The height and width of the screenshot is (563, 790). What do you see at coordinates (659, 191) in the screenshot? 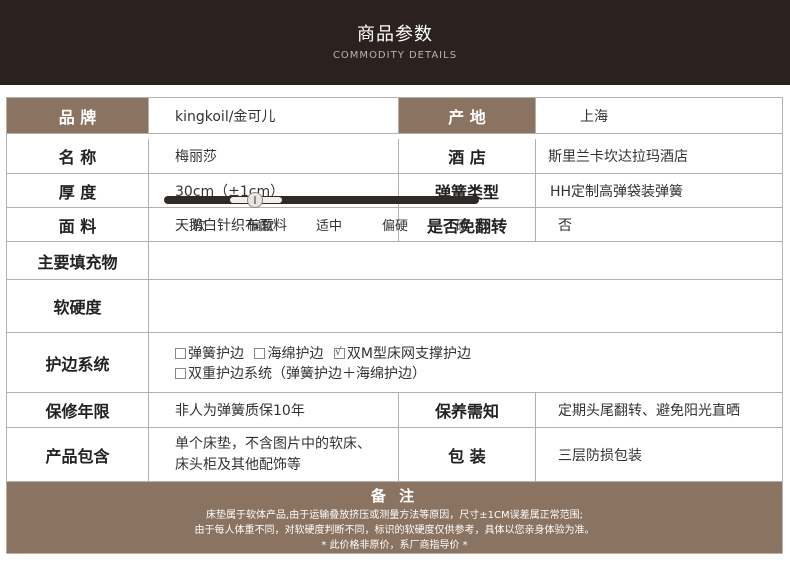
I see `spring-value: HH定制高弹袋装弹簧` at bounding box center [659, 191].